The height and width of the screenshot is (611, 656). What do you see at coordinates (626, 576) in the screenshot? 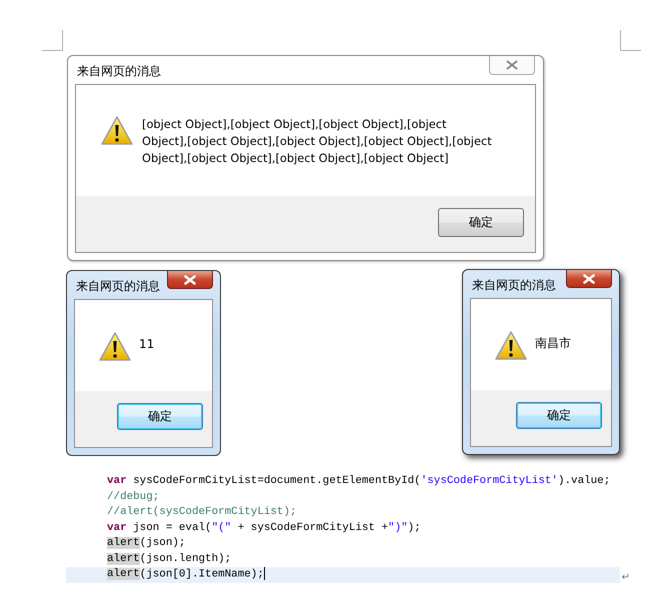
I see `paragraph-mark: ↵` at bounding box center [626, 576].